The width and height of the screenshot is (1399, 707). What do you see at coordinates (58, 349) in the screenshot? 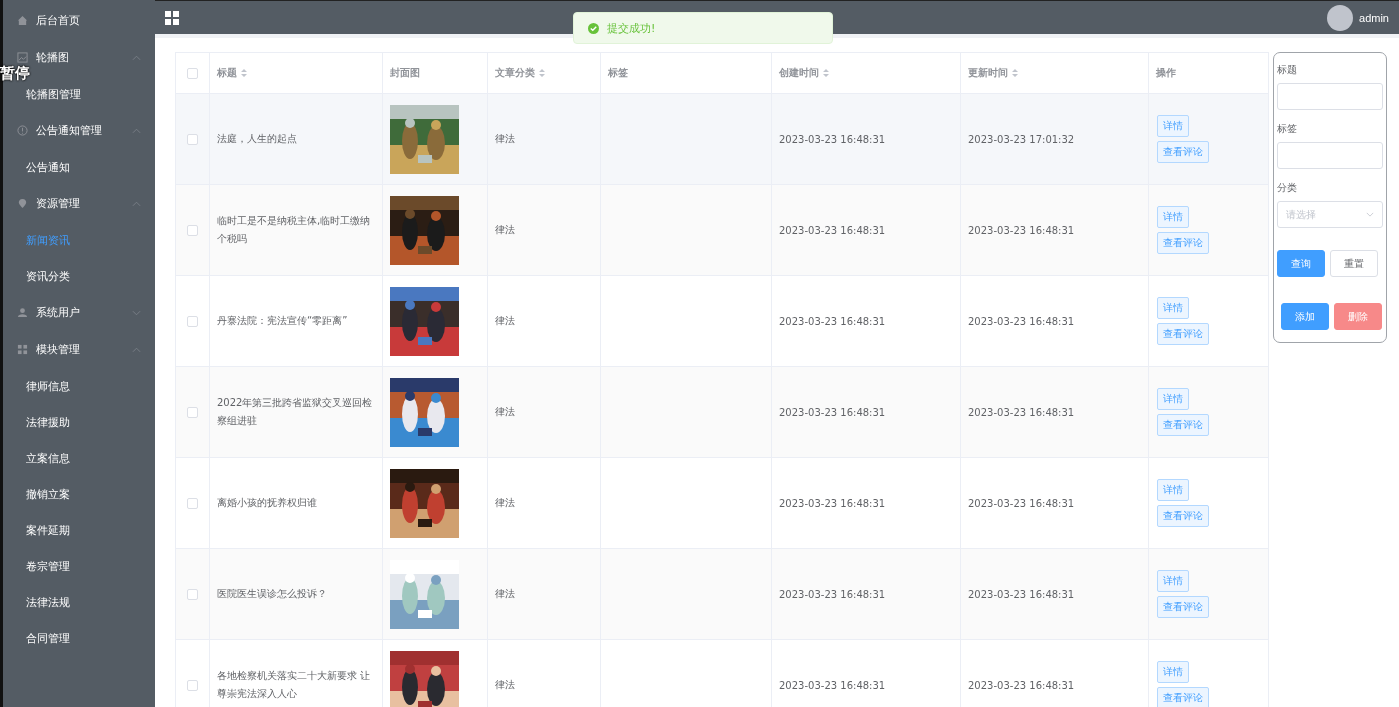
I see `sidebar-menu: 模块管理` at bounding box center [58, 349].